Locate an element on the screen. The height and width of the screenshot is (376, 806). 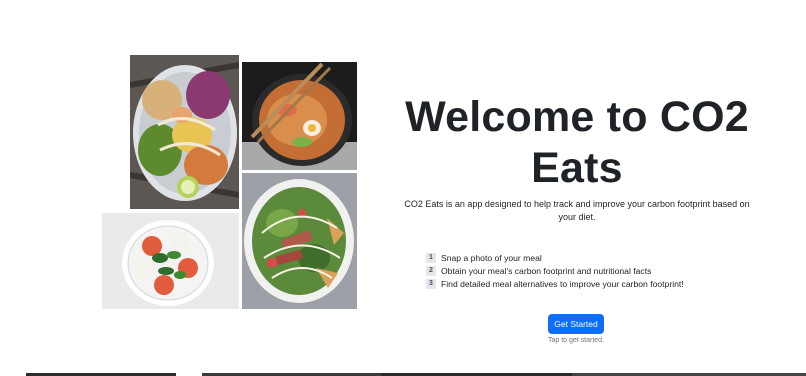
title-line-2: Eats is located at coordinates (577, 168).